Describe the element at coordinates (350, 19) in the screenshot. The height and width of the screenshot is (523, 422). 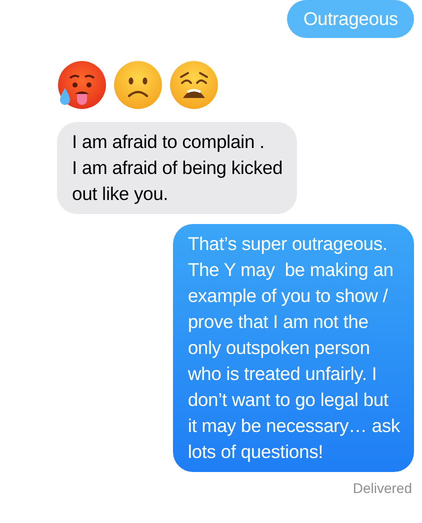
I see `sent-message: Outrageous` at that location.